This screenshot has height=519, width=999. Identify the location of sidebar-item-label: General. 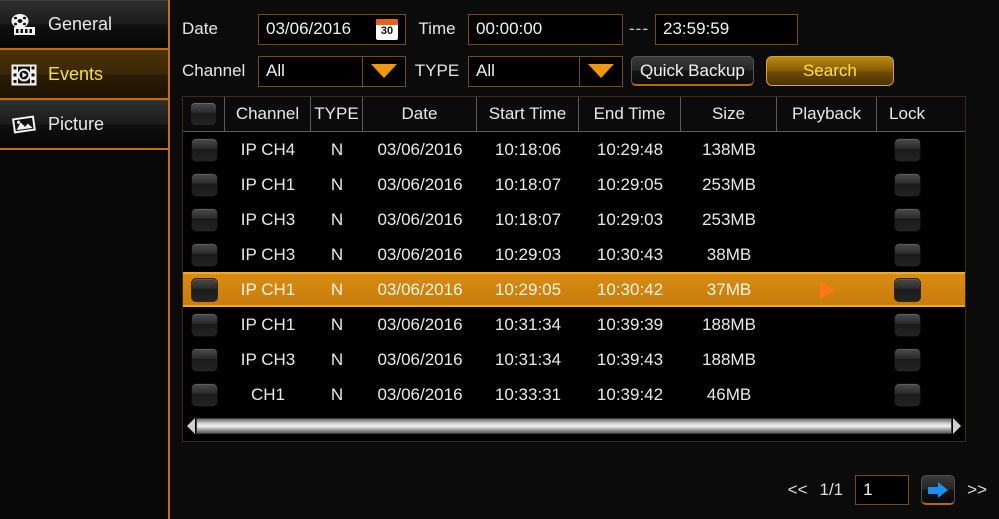
(80, 24).